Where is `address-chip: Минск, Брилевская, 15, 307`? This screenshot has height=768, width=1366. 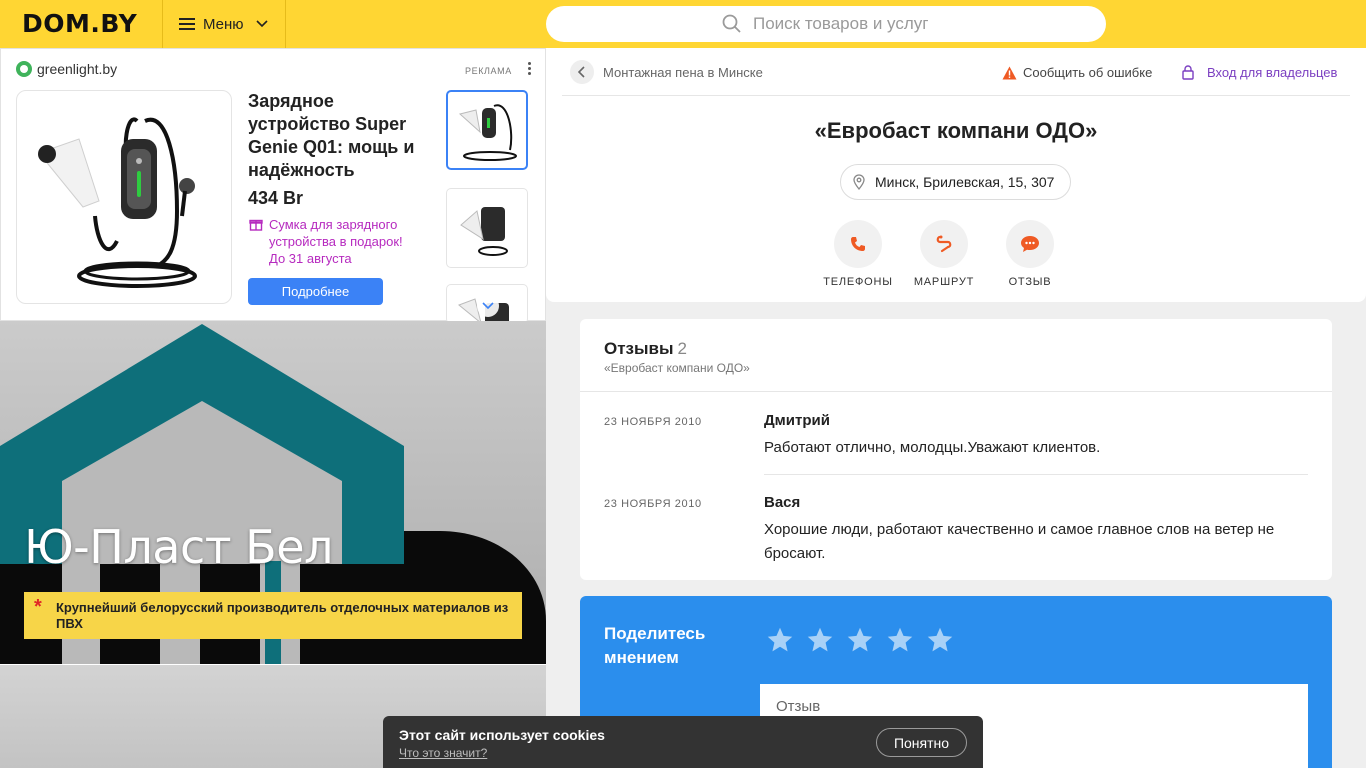
address-chip: Минск, Брилевская, 15, 307 is located at coordinates (956, 182).